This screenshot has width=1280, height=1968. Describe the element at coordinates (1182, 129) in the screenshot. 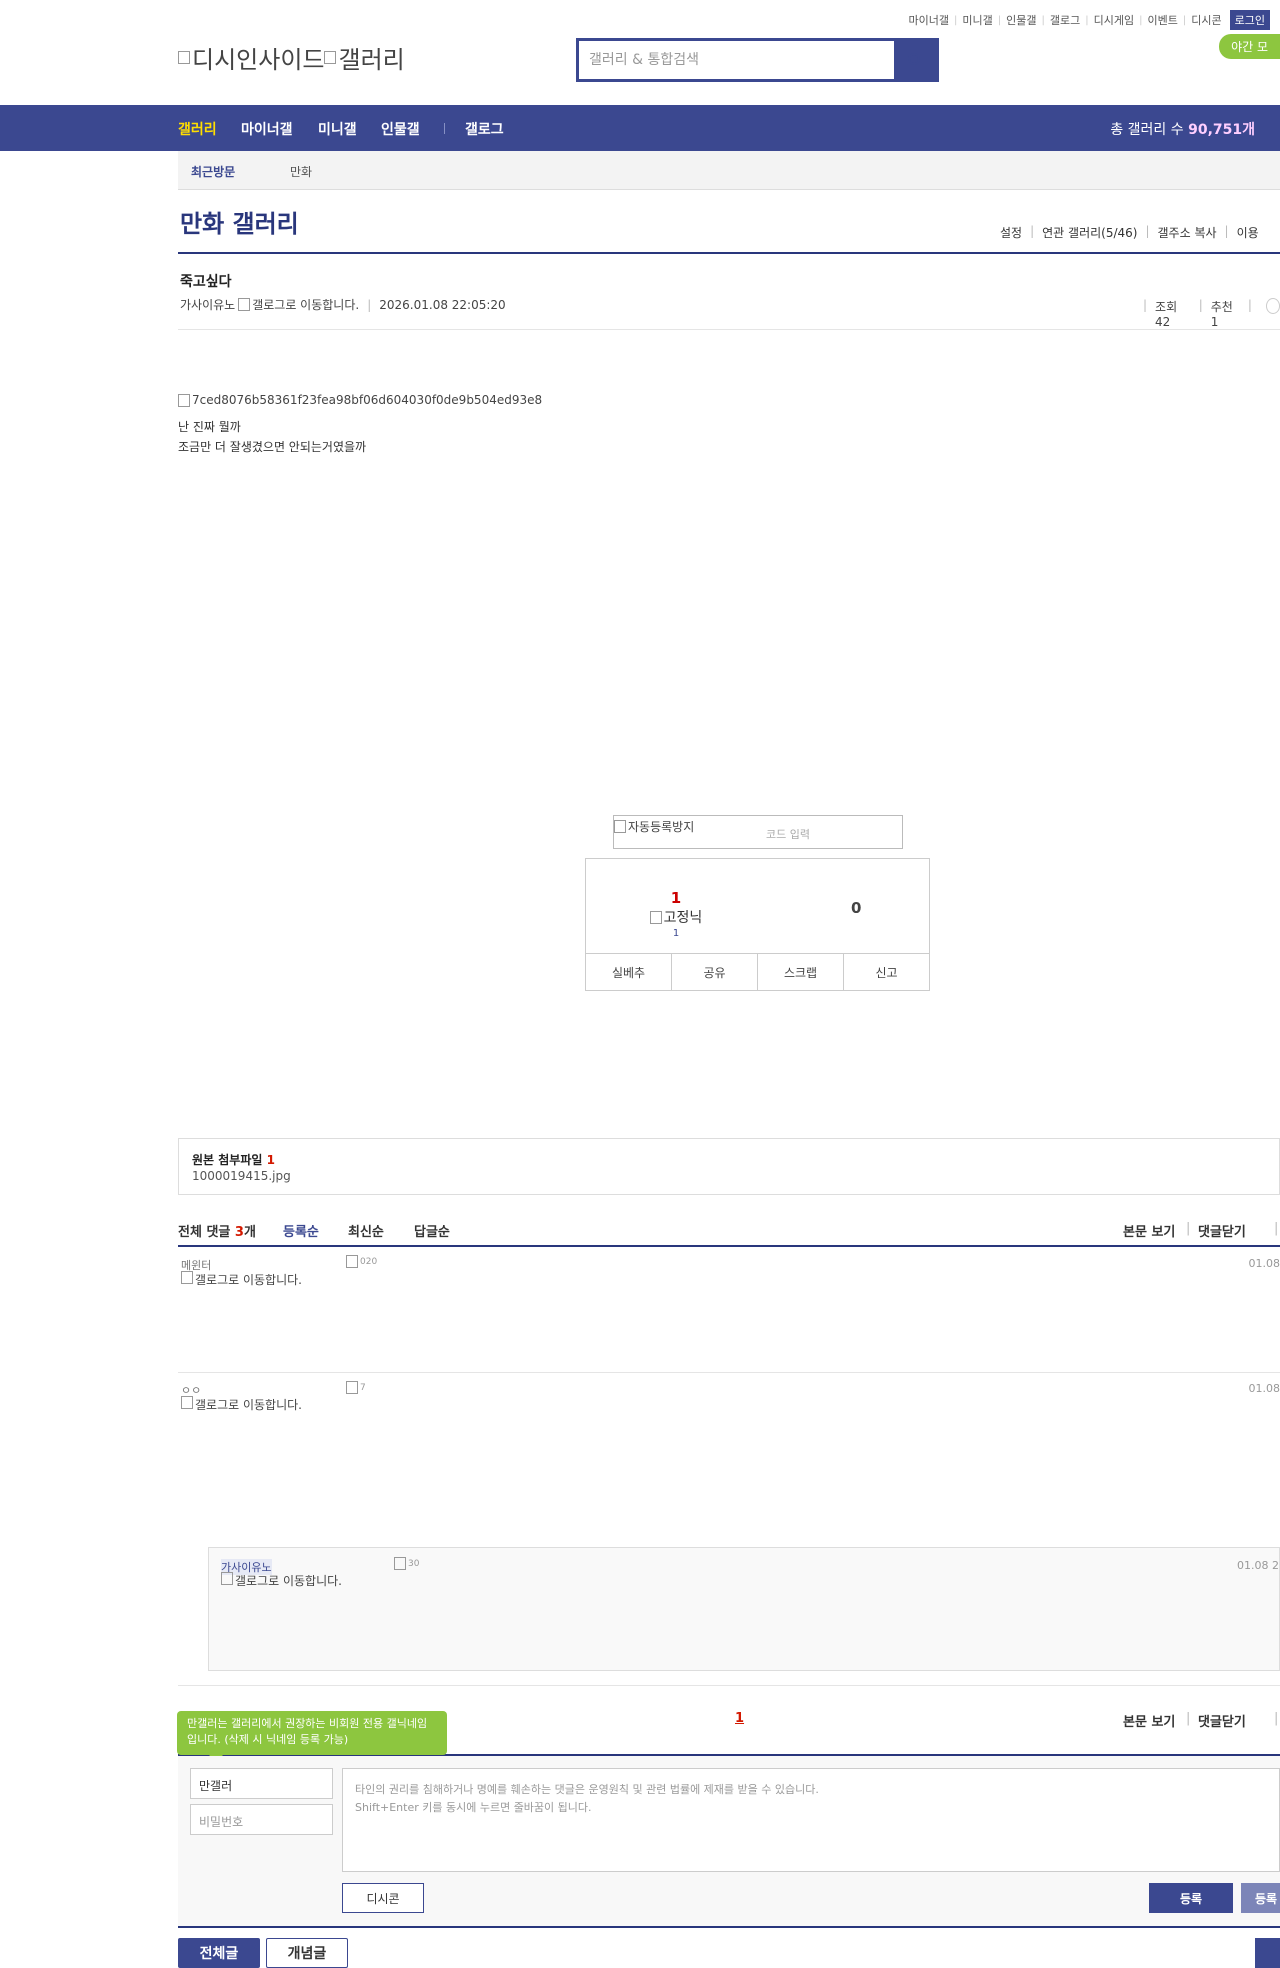

I see `total-gallery-count: 총 갤러리 수 90,751개` at that location.